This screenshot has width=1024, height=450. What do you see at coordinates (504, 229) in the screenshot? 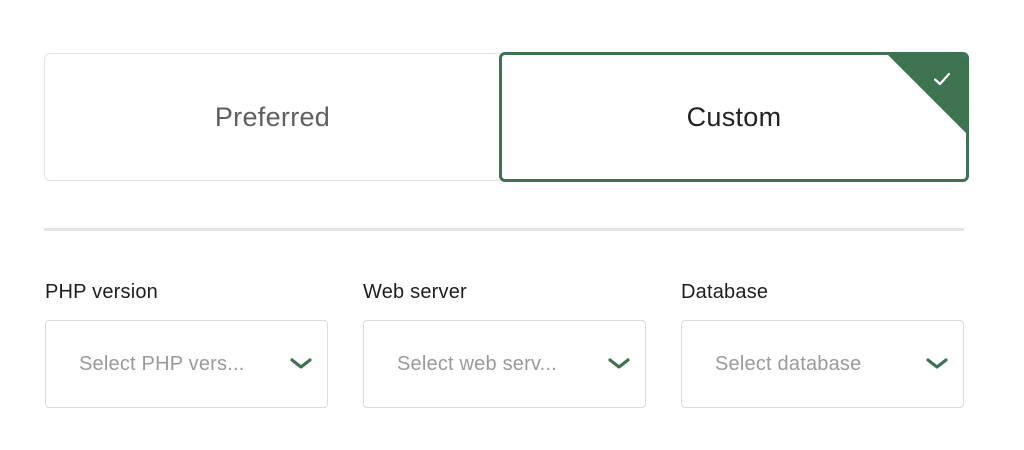
I see `section-divider` at bounding box center [504, 229].